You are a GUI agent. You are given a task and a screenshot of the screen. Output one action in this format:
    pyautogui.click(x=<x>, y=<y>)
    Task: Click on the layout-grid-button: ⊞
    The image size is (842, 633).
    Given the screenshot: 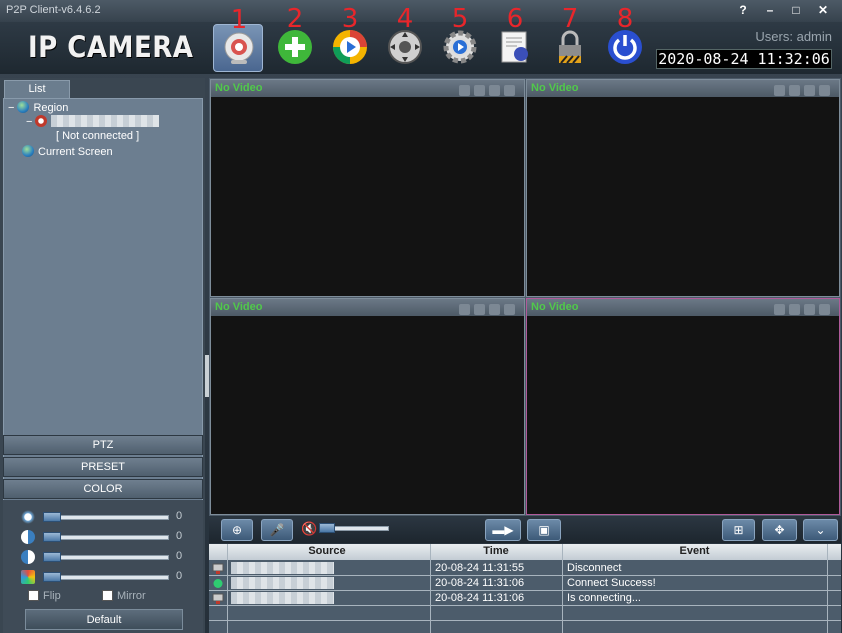 What is the action you would take?
    pyautogui.click(x=738, y=530)
    